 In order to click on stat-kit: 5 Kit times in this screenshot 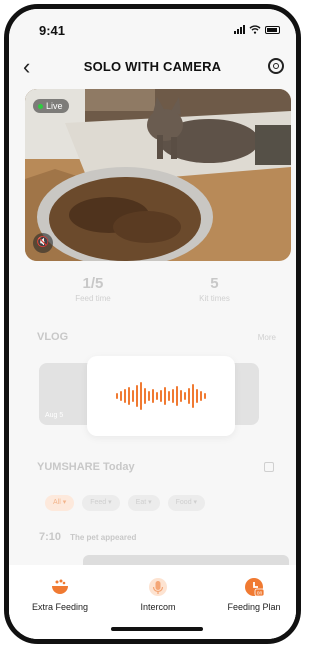, I will do `click(214, 290)`.